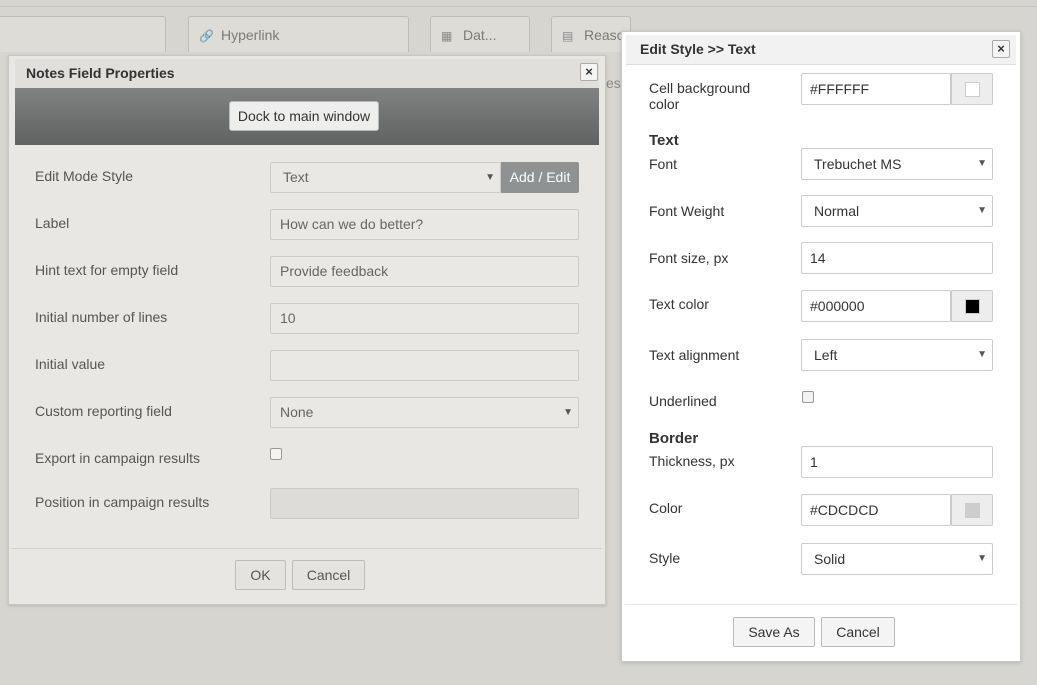 This screenshot has height=685, width=1037. Describe the element at coordinates (897, 211) in the screenshot. I see `font-weight-select: Normal ▼` at that location.